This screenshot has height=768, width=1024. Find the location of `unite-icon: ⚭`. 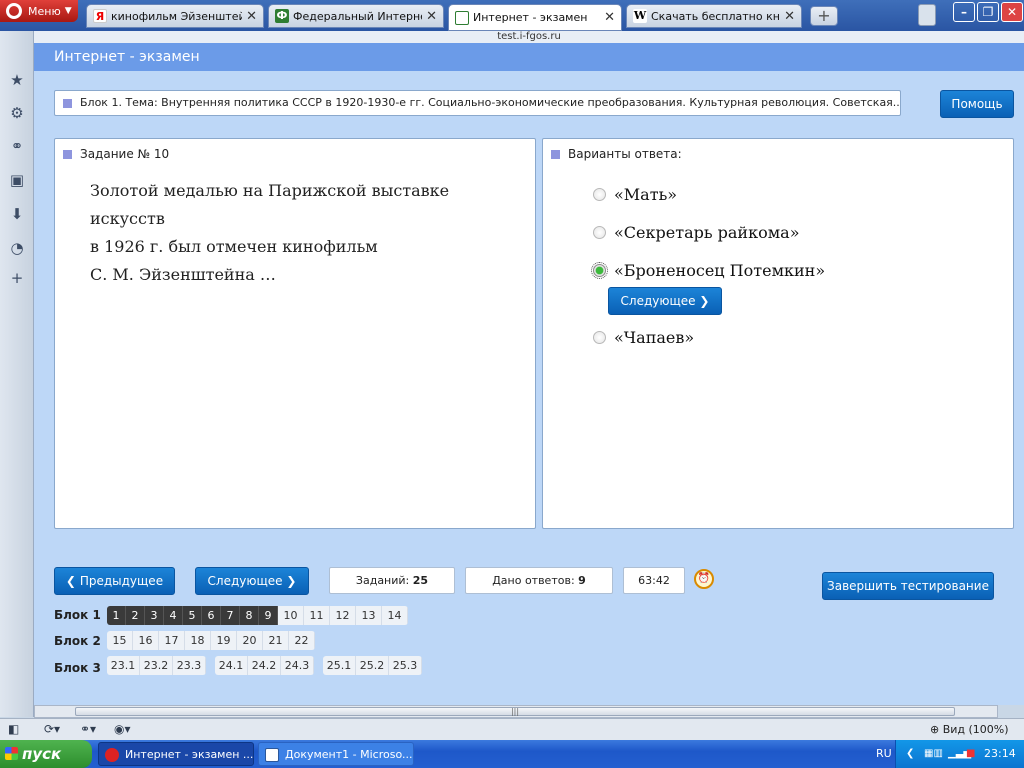

unite-icon: ⚭ is located at coordinates (17, 146).